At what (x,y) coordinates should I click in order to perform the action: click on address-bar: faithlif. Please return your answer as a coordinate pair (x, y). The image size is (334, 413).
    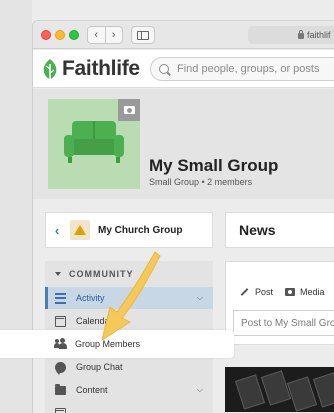
    Looking at the image, I should click on (291, 35).